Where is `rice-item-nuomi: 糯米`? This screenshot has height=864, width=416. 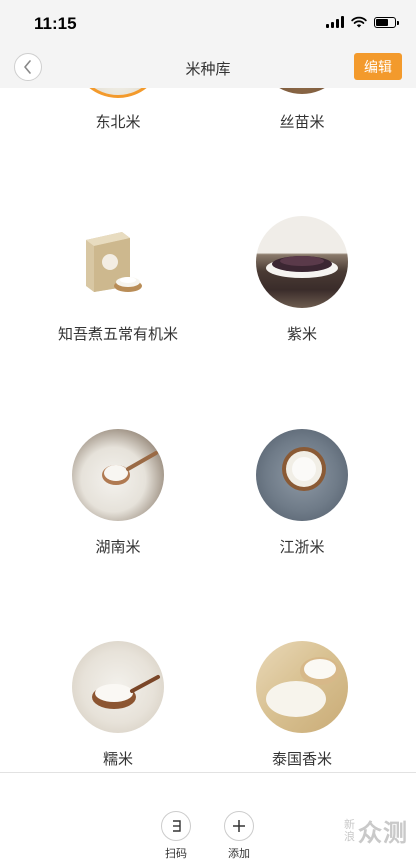 rice-item-nuomi: 糯米 is located at coordinates (118, 706).